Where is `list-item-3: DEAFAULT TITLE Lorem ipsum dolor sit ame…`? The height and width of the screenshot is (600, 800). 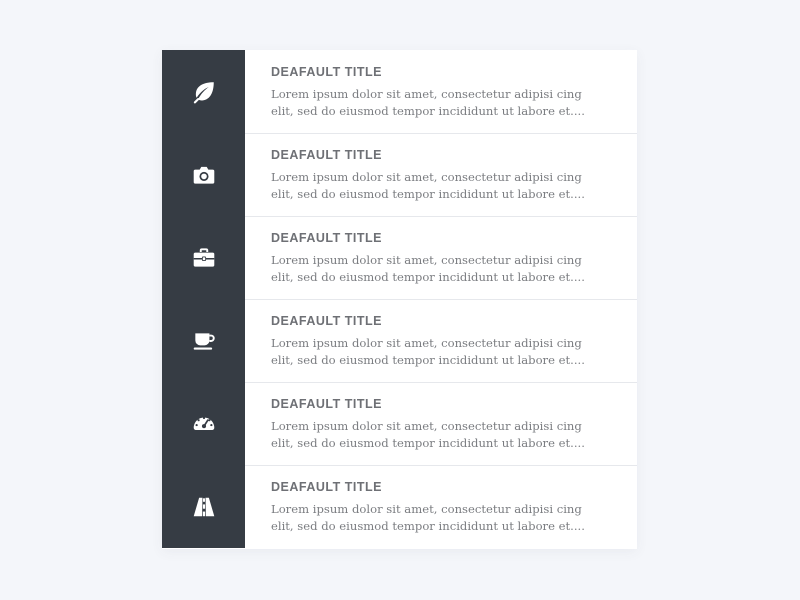 list-item-3: DEAFAULT TITLE Lorem ipsum dolor sit ame… is located at coordinates (399, 257).